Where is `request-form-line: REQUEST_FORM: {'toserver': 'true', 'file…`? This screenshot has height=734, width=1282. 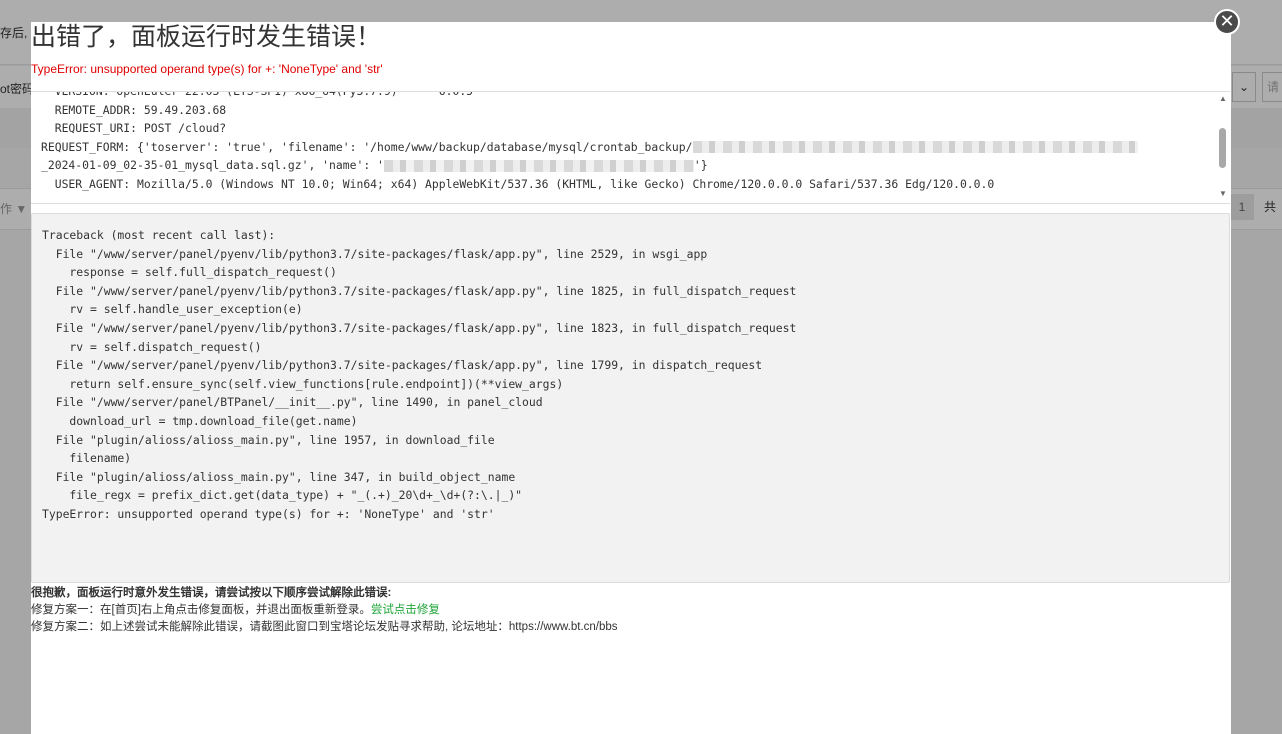 request-form-line: REQUEST_FORM: {'toserver': 'true', 'file… is located at coordinates (628, 147).